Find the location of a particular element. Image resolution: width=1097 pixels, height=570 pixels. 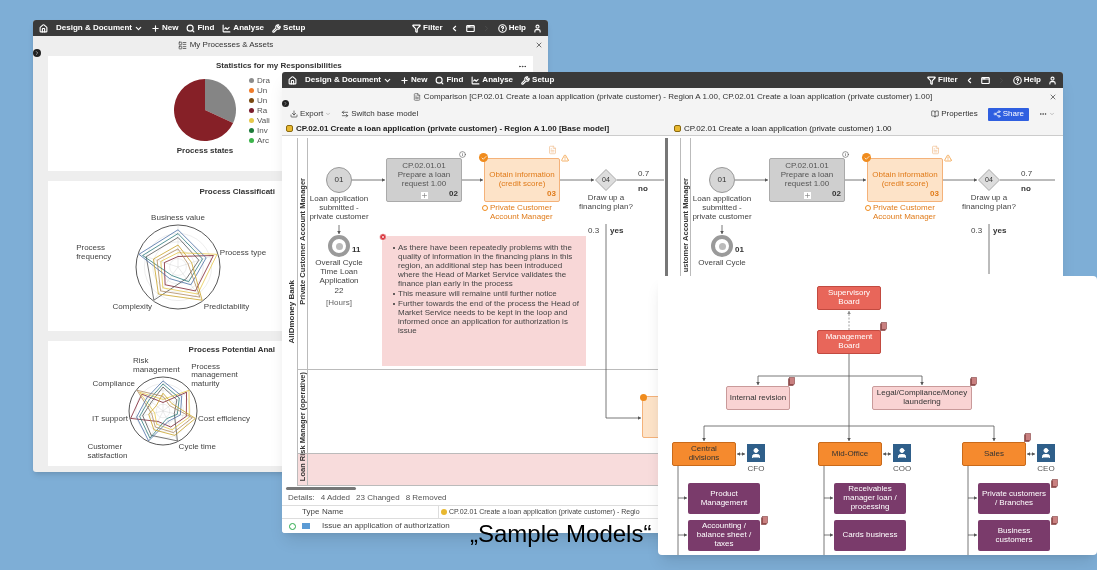

card-title: Process Classificati is located at coordinates (237, 192).